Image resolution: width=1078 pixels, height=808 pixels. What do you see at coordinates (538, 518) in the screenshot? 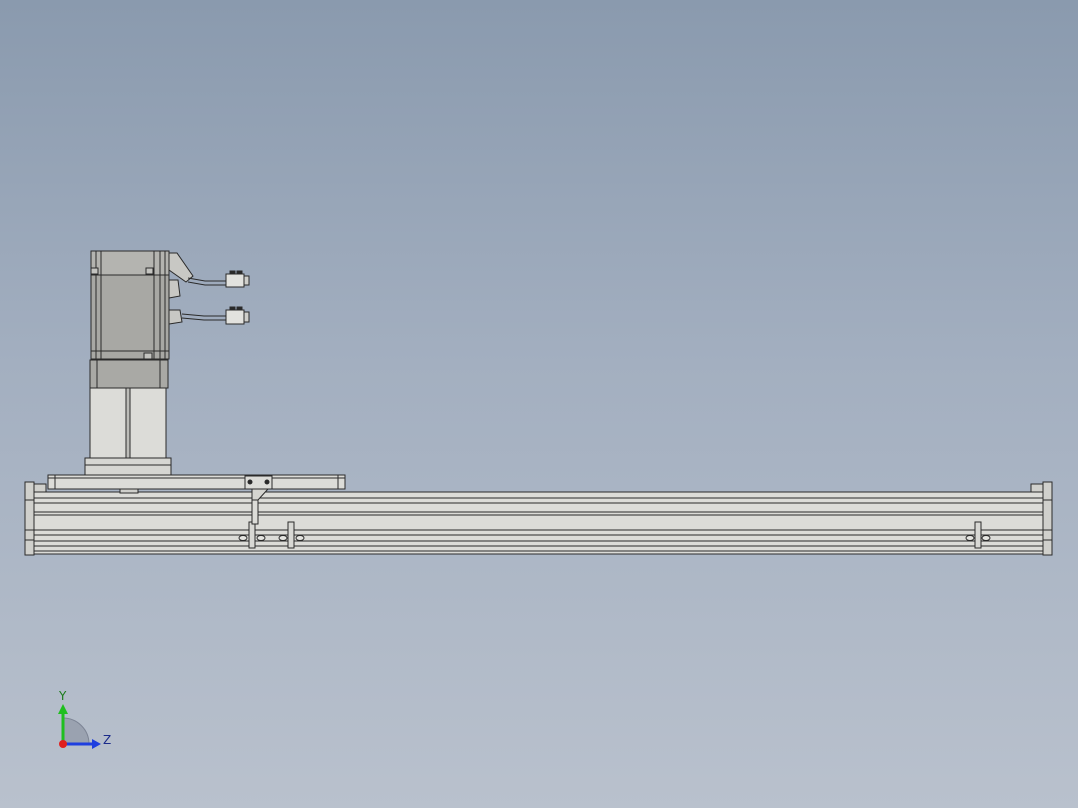
I see `linear-rail` at bounding box center [538, 518].